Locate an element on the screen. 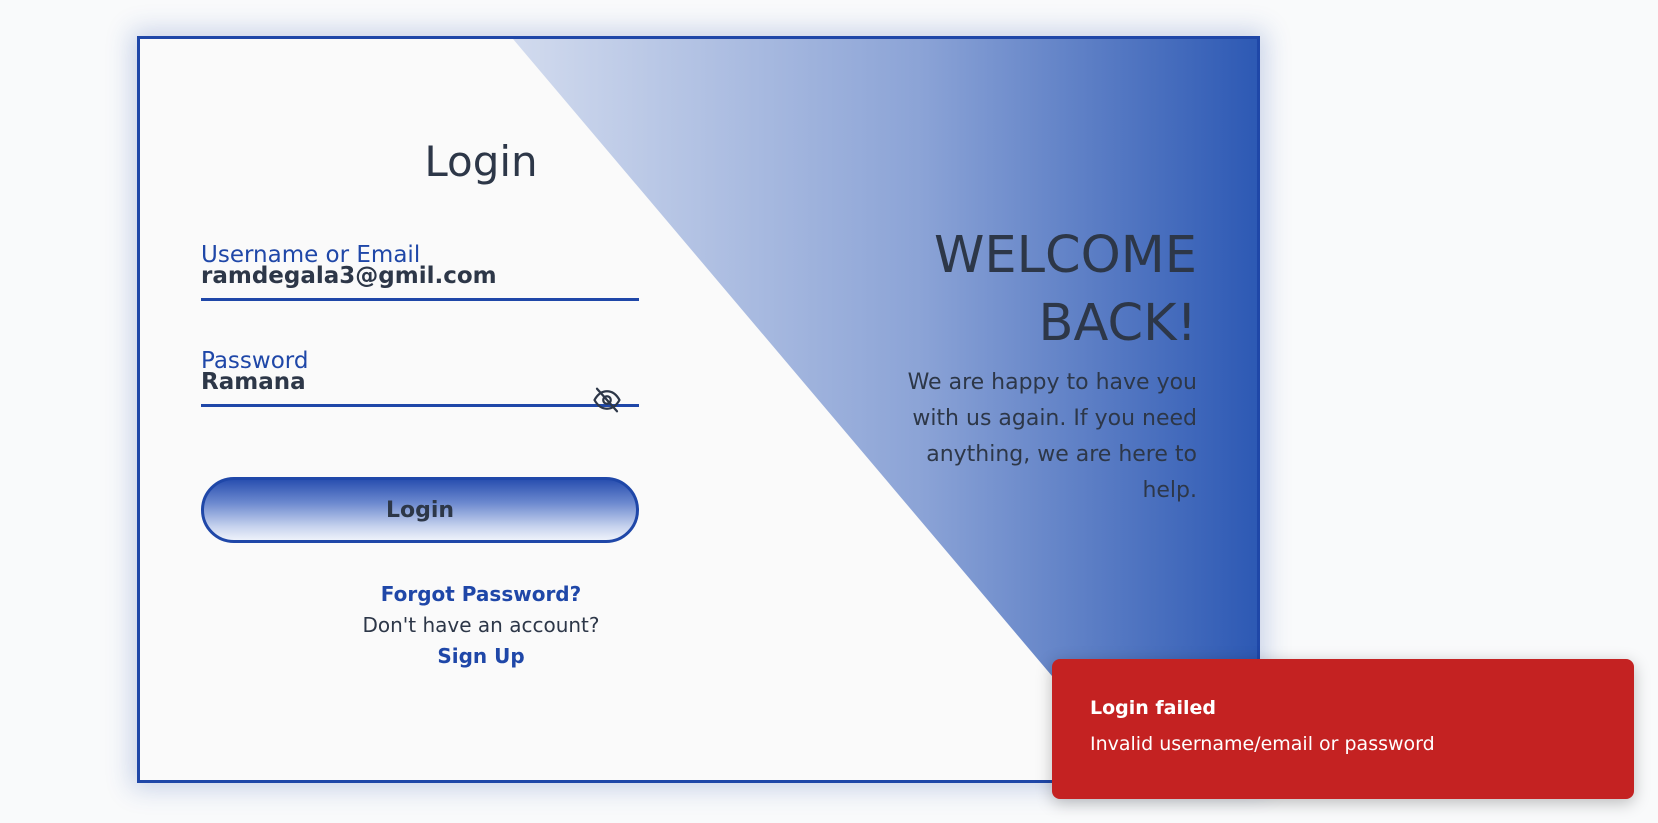 This screenshot has height=823, width=1658. username-input is located at coordinates (420, 277).